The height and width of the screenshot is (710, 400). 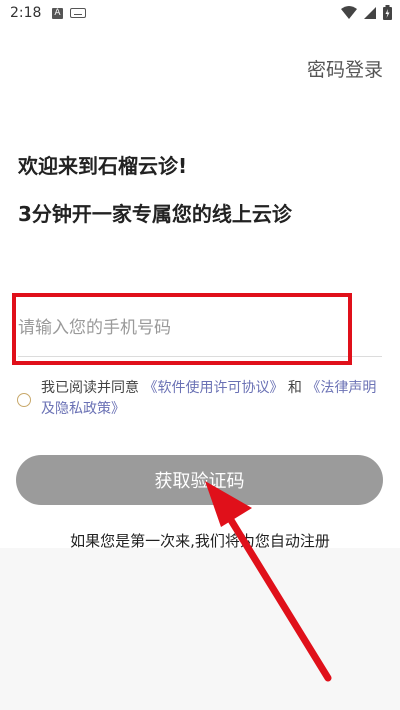 I want to click on get-code-button: 获取验证码, so click(x=199, y=480).